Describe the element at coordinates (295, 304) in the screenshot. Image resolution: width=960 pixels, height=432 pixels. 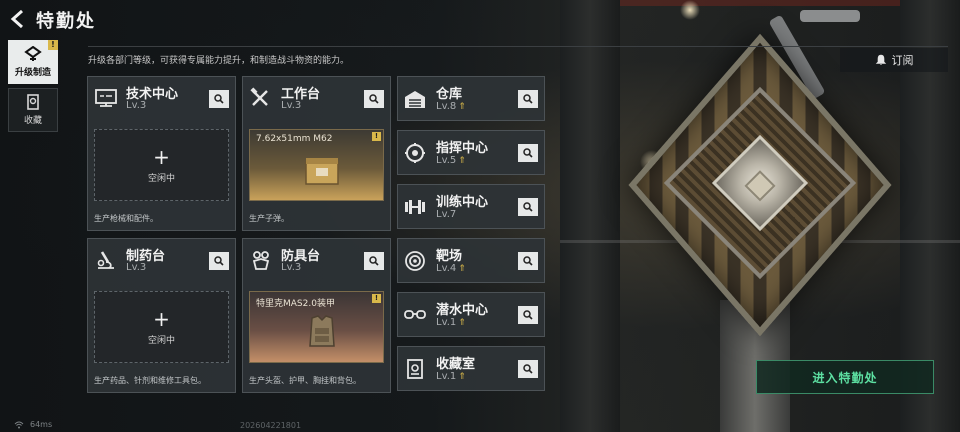
I see `product-name: 特里克MAS2.0装甲` at that location.